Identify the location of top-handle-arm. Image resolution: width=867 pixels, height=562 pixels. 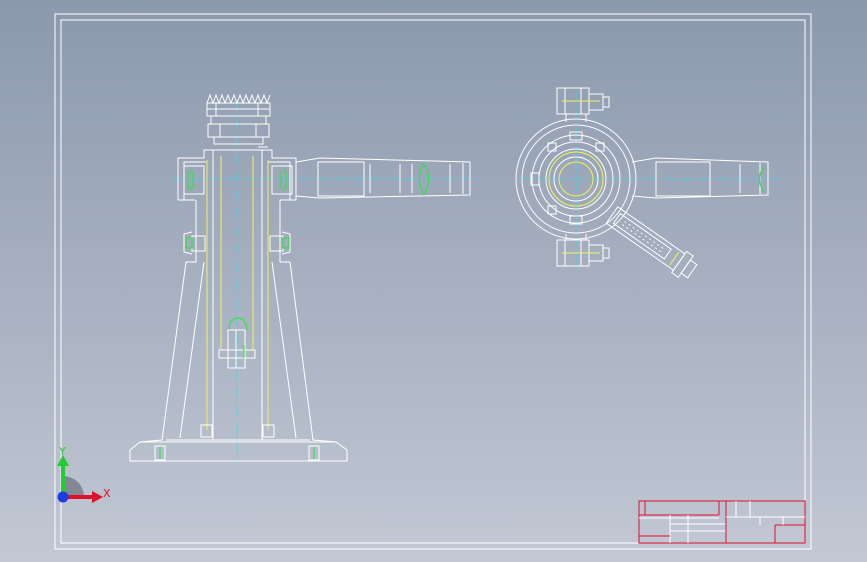
(700, 178).